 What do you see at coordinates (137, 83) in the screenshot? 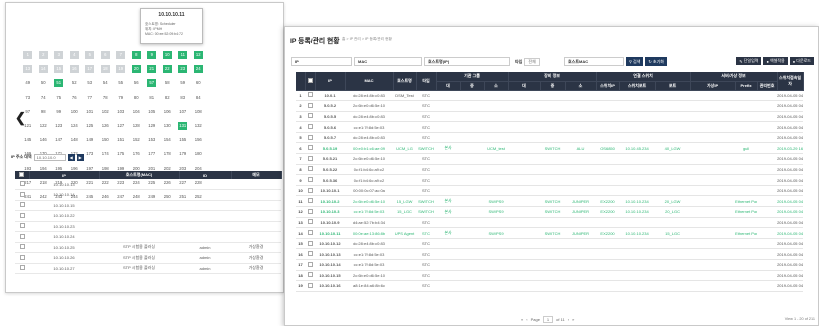
I see `ip-cell: 56` at bounding box center [137, 83].